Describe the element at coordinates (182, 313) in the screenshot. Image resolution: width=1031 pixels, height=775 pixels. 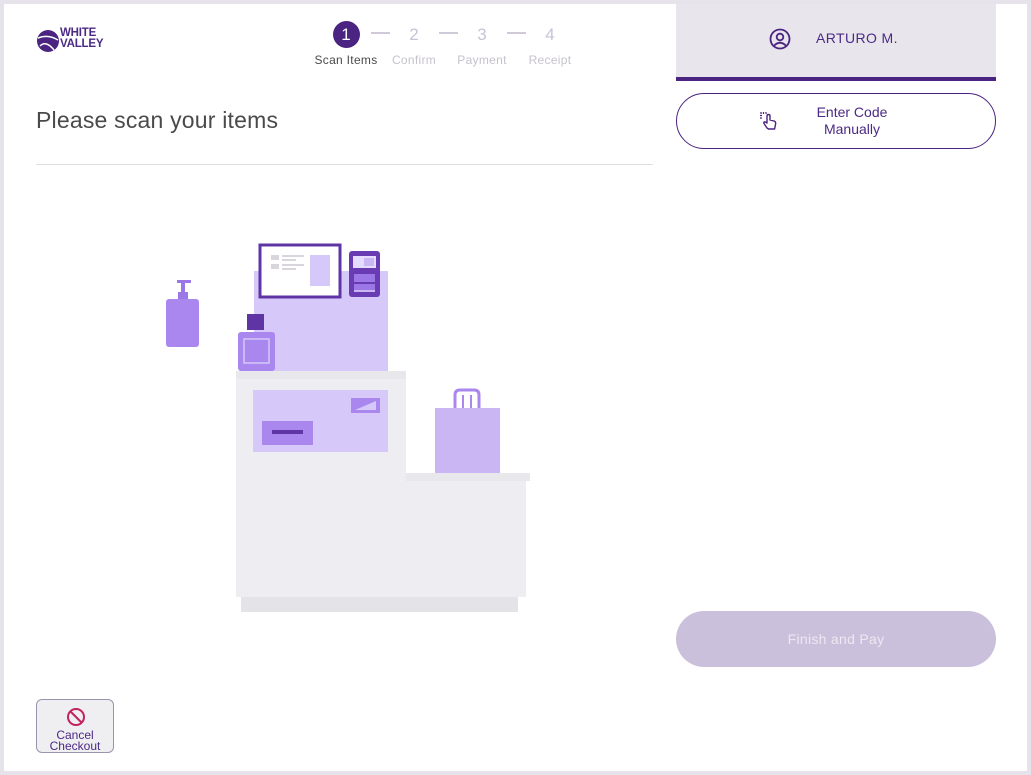
I see `soap-bottle-icon` at that location.